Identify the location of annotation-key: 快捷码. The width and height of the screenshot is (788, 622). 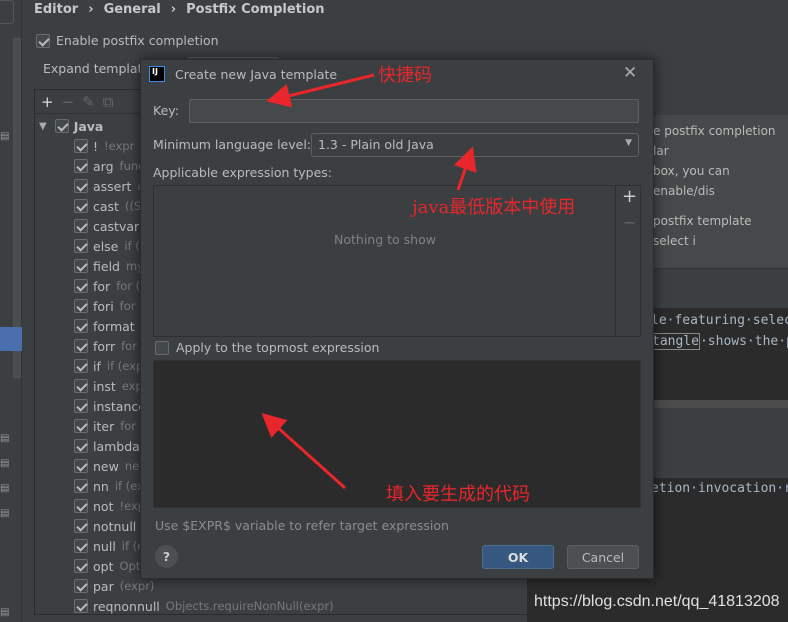
(405, 75).